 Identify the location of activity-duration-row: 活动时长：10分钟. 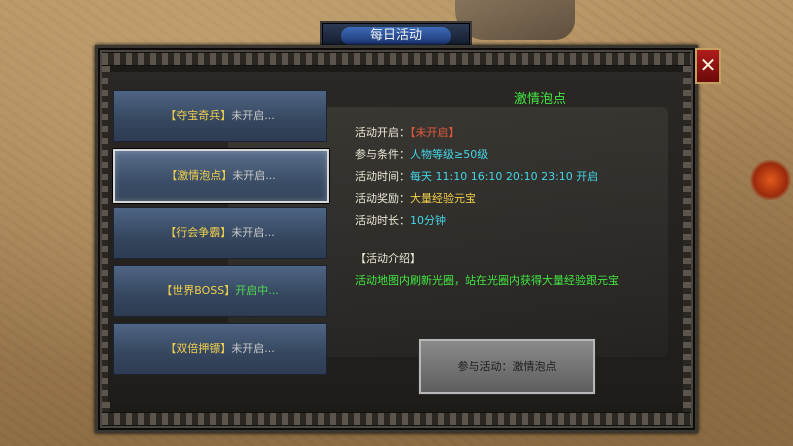
(400, 220).